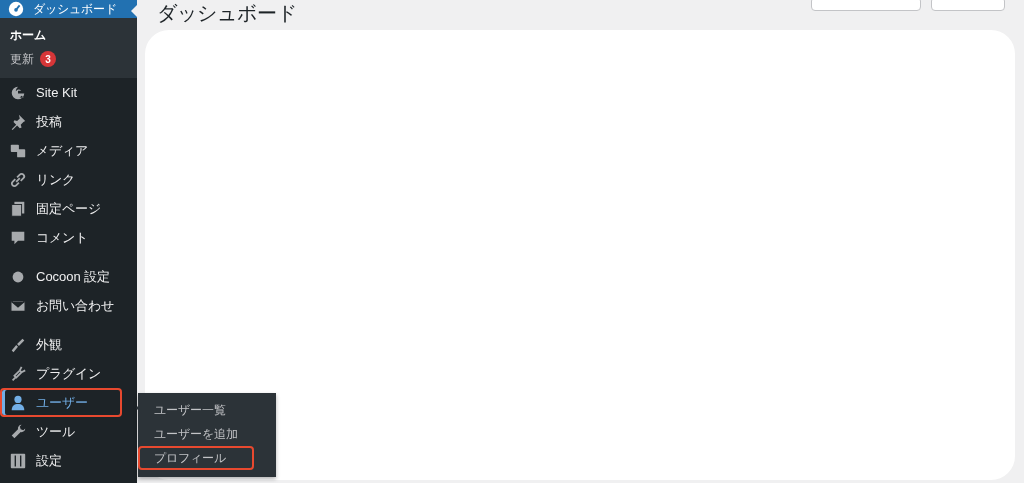 This screenshot has height=483, width=1024. What do you see at coordinates (18, 208) in the screenshot?
I see `pages-icon` at bounding box center [18, 208].